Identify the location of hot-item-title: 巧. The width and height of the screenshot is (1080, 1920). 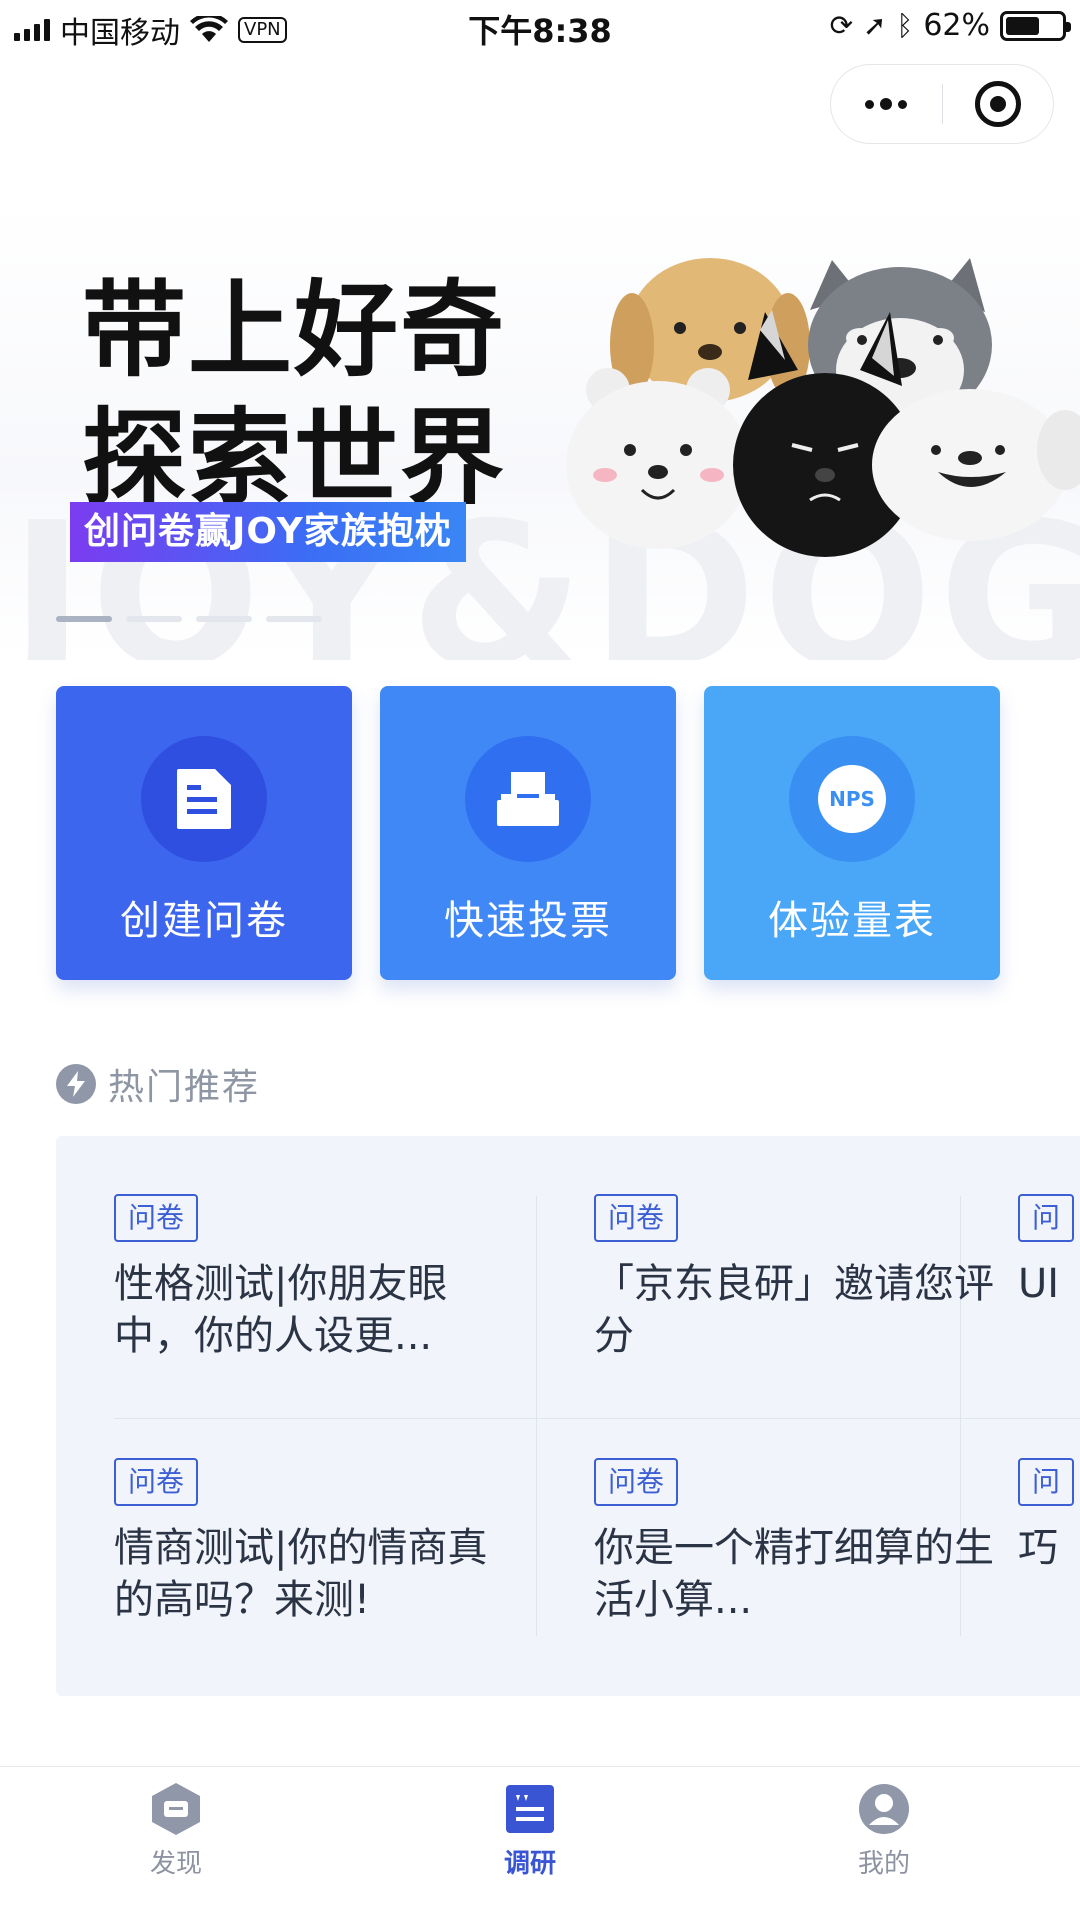
(1038, 1548).